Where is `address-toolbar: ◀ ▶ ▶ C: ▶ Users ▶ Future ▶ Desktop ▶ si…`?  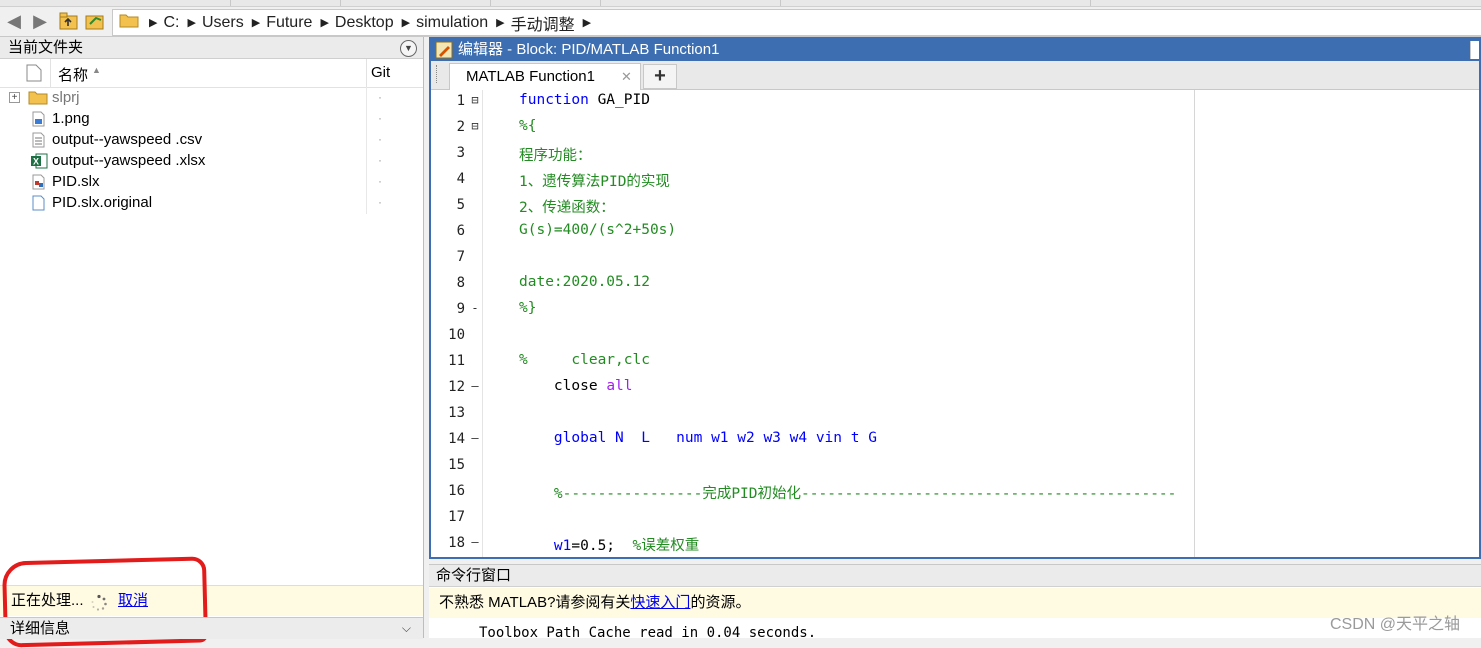 address-toolbar: ◀ ▶ ▶ C: ▶ Users ▶ Future ▶ Desktop ▶ si… is located at coordinates (740, 22).